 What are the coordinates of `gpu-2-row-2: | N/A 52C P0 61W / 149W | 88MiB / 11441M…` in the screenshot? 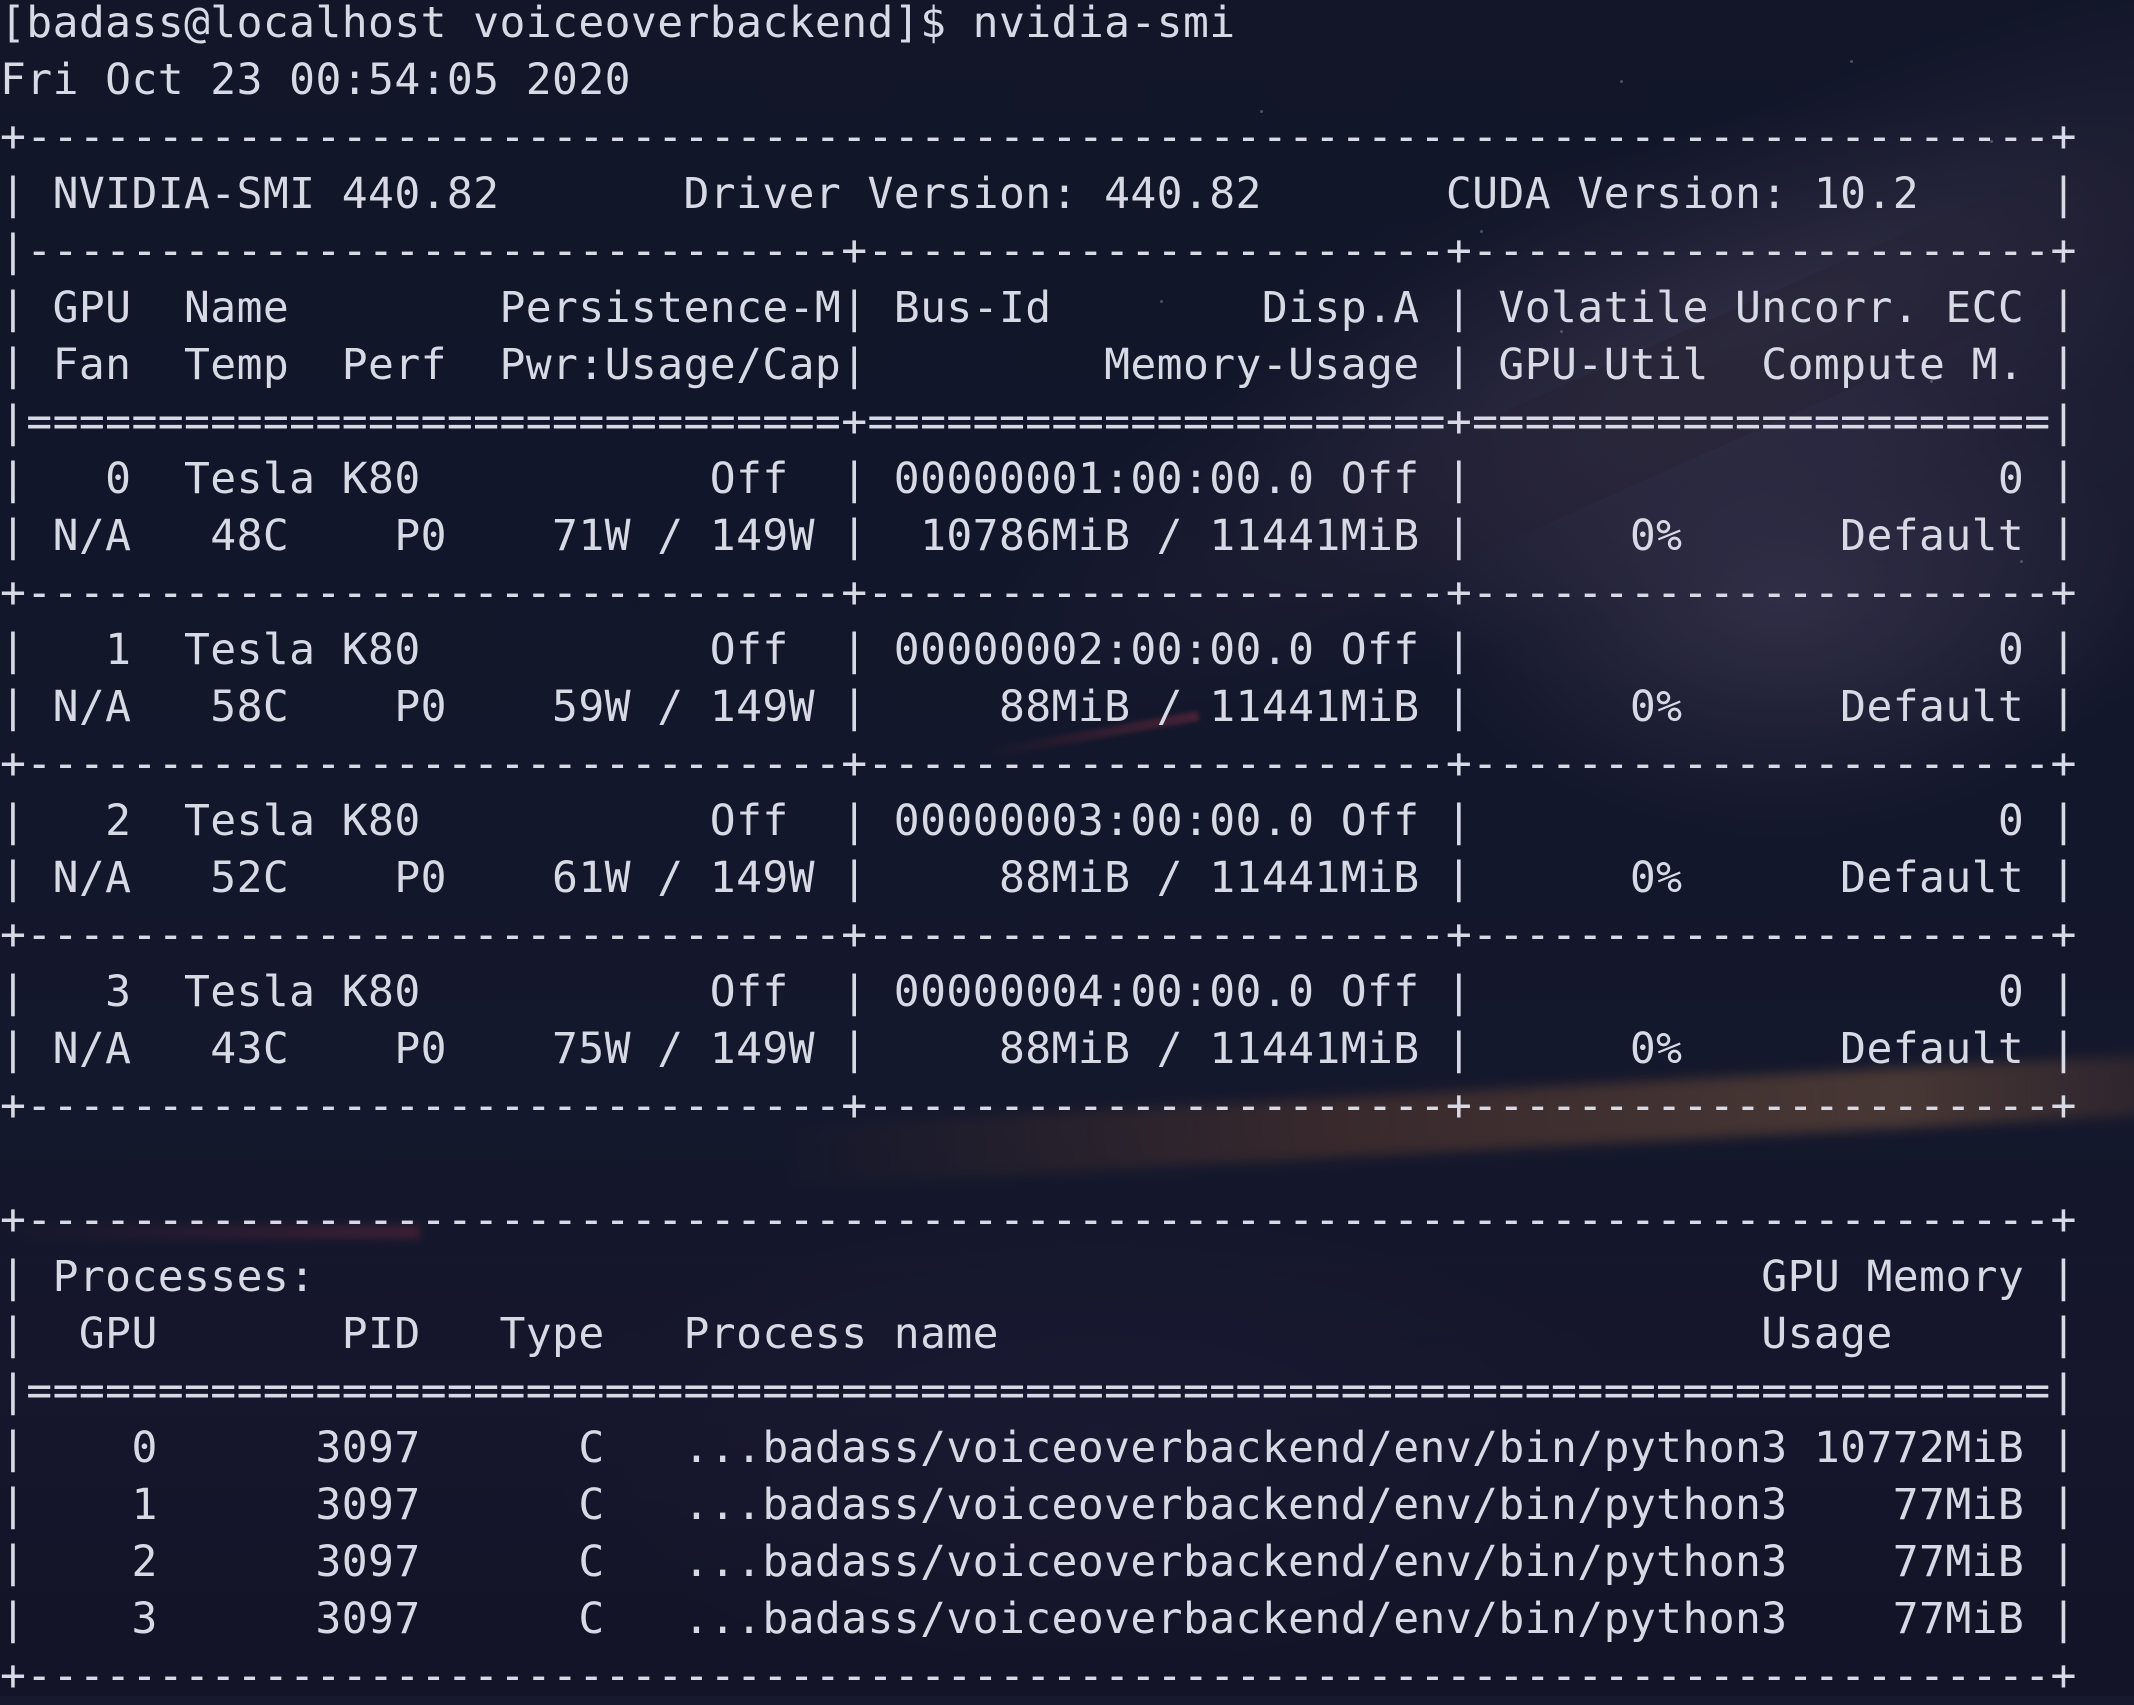 It's located at (1038, 878).